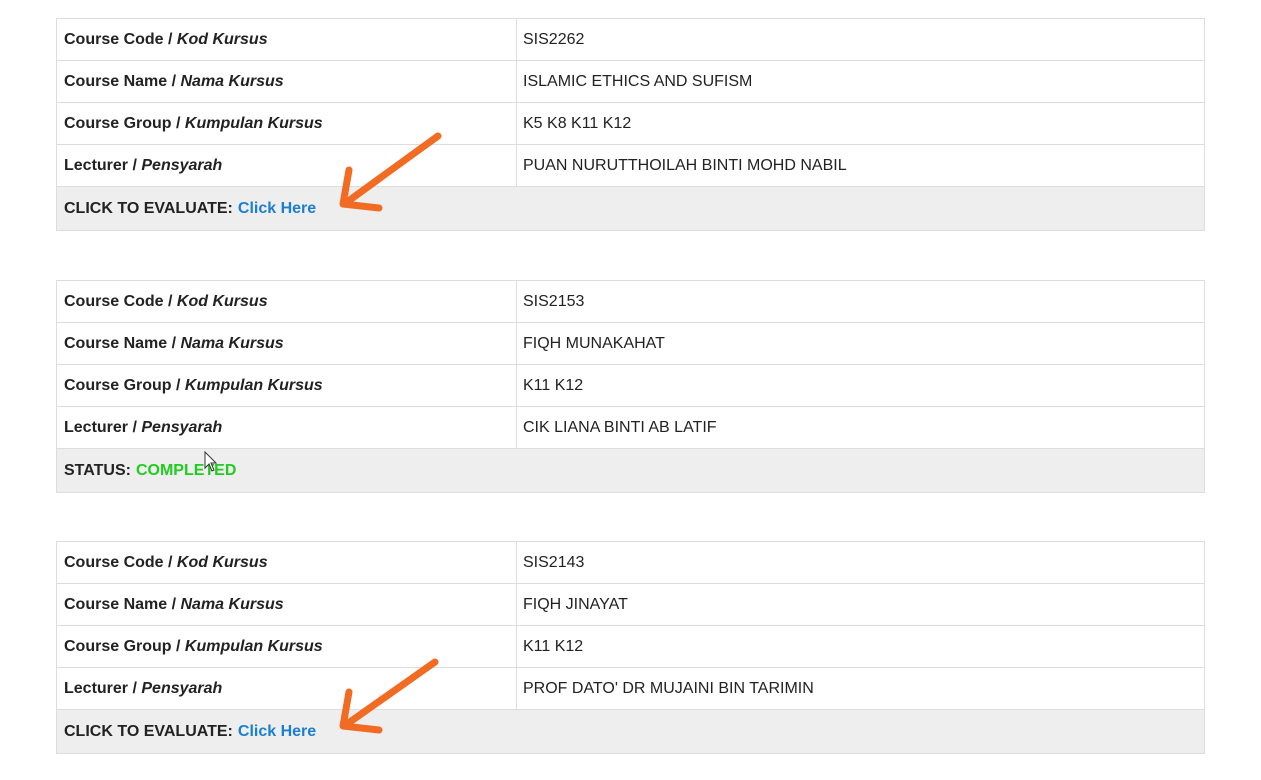 The image size is (1261, 780). I want to click on status-label: STATUS:, so click(97, 470).